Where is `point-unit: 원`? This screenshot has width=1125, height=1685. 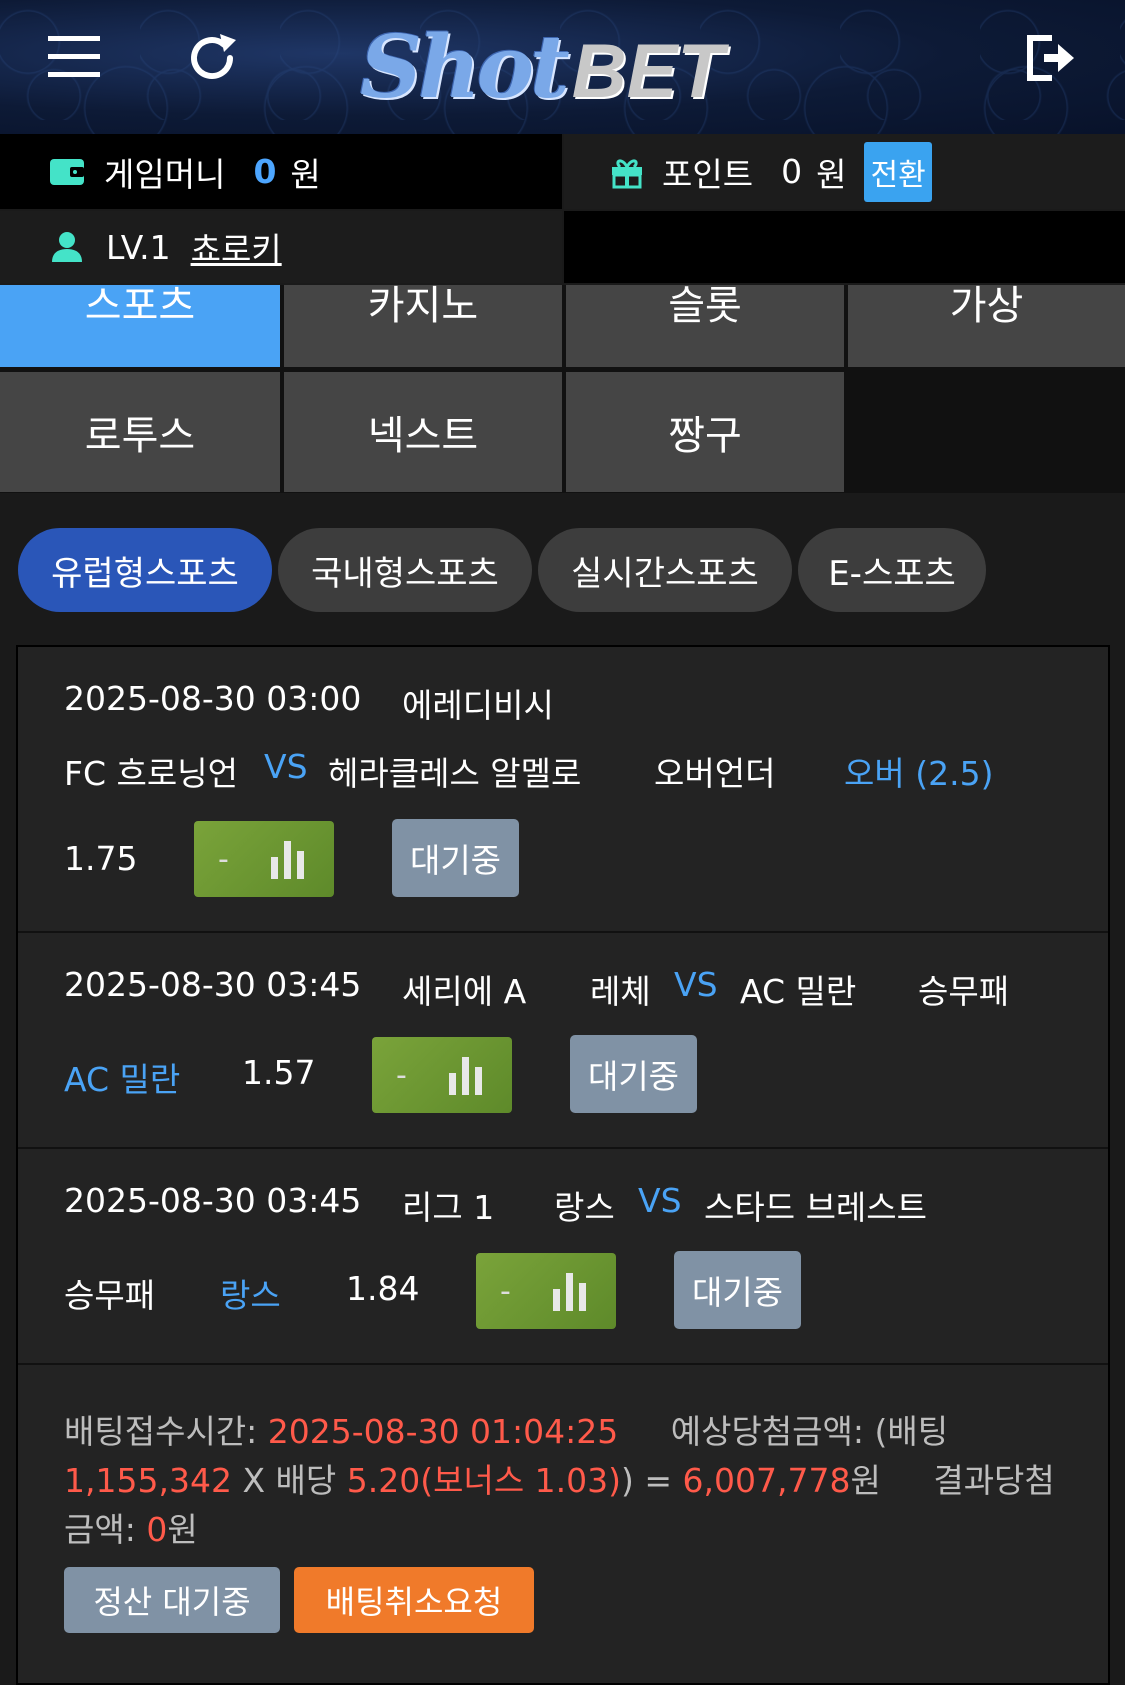 point-unit: 원 is located at coordinates (831, 174).